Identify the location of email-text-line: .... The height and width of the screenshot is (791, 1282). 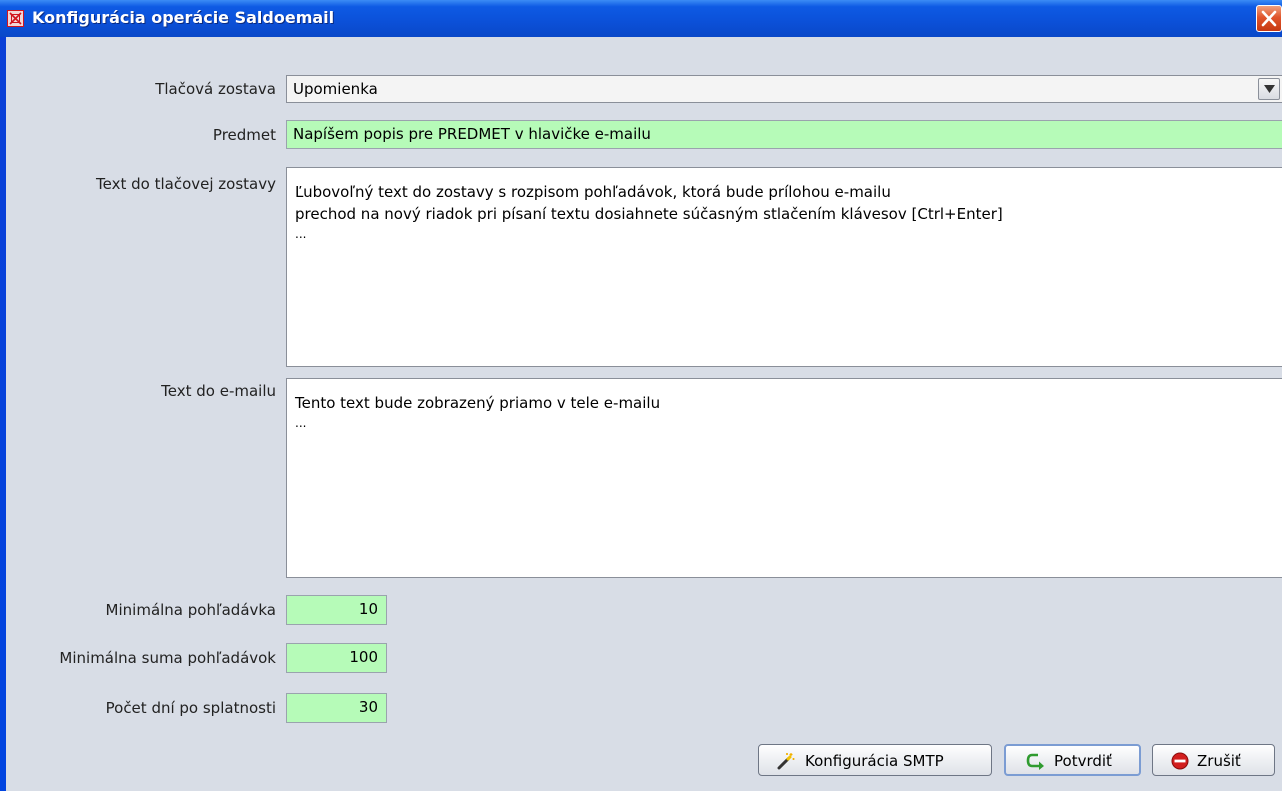
(301, 423).